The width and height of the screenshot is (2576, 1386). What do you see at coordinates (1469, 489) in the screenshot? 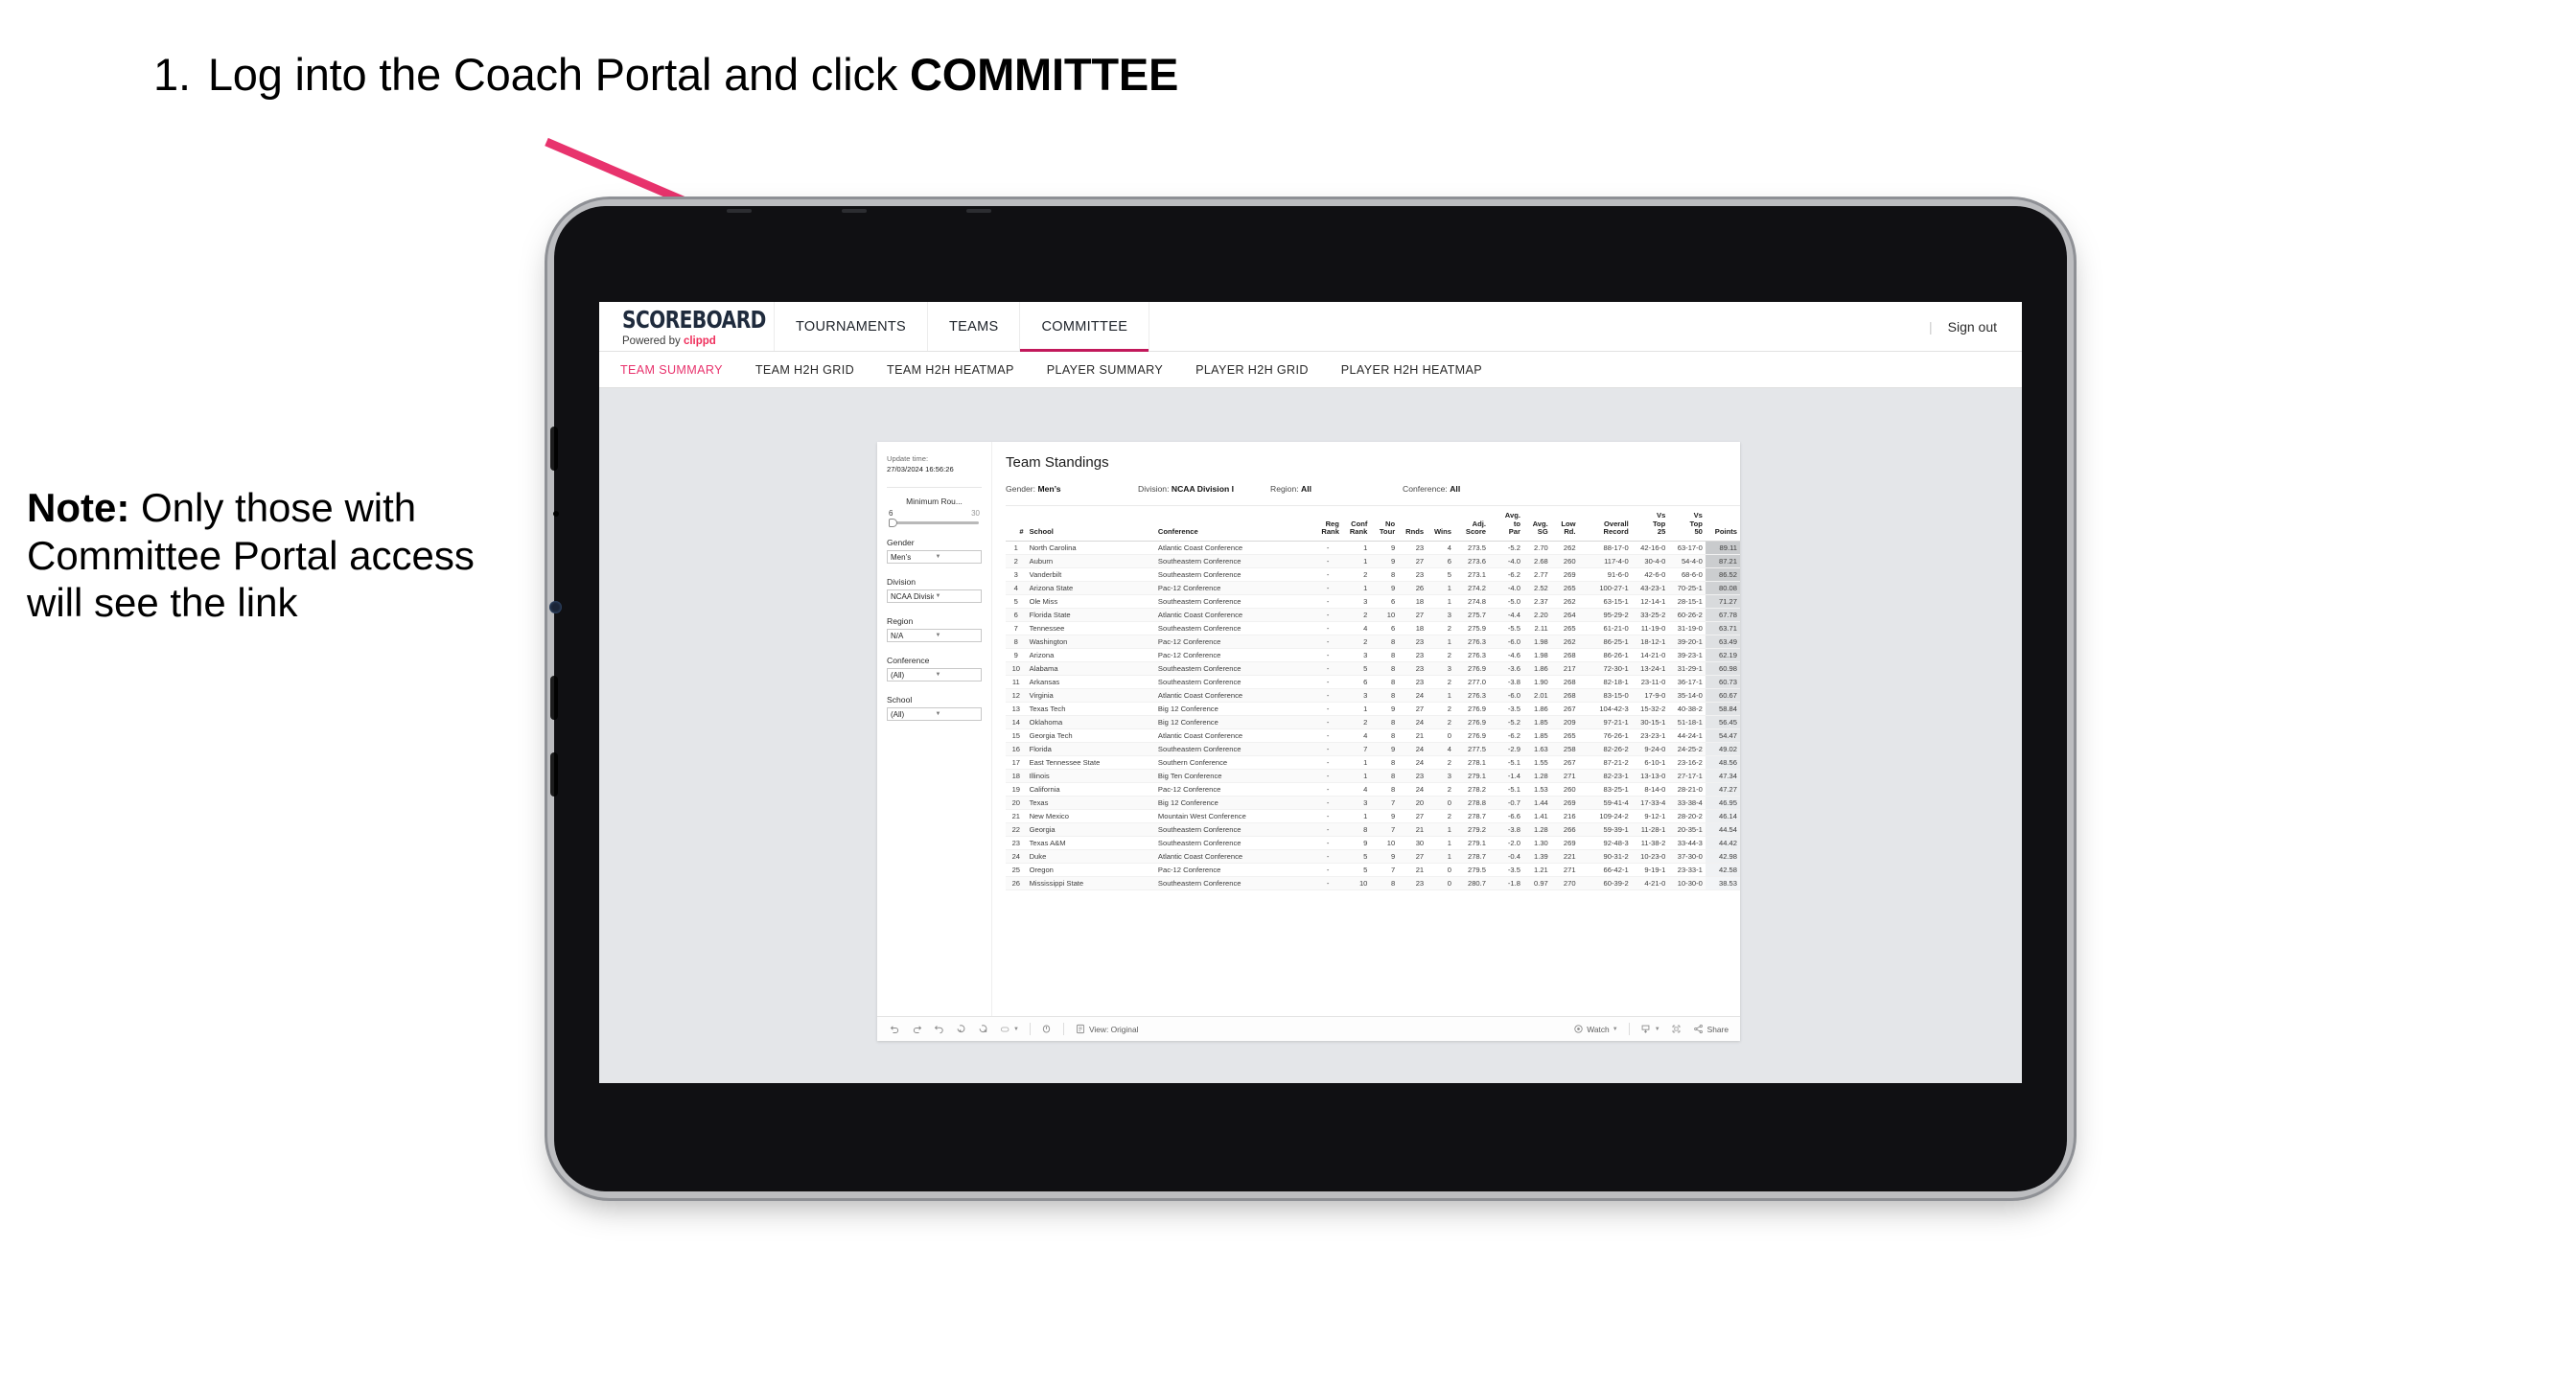
I see `meta-conference: Conference: All` at bounding box center [1469, 489].